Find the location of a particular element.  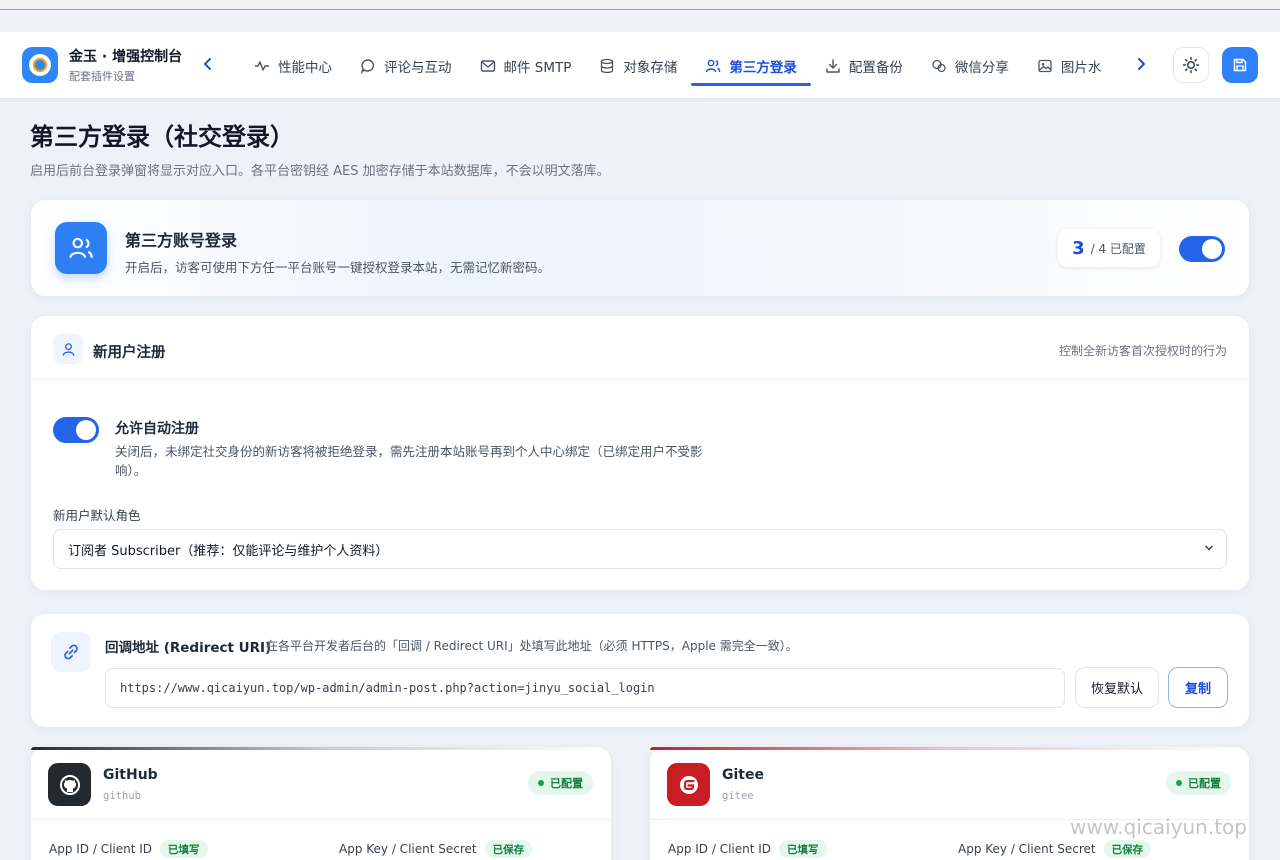

default-role-value: 订阅者 Subscriber（推荐：仅能评论与维护个人资料） is located at coordinates (228, 551).